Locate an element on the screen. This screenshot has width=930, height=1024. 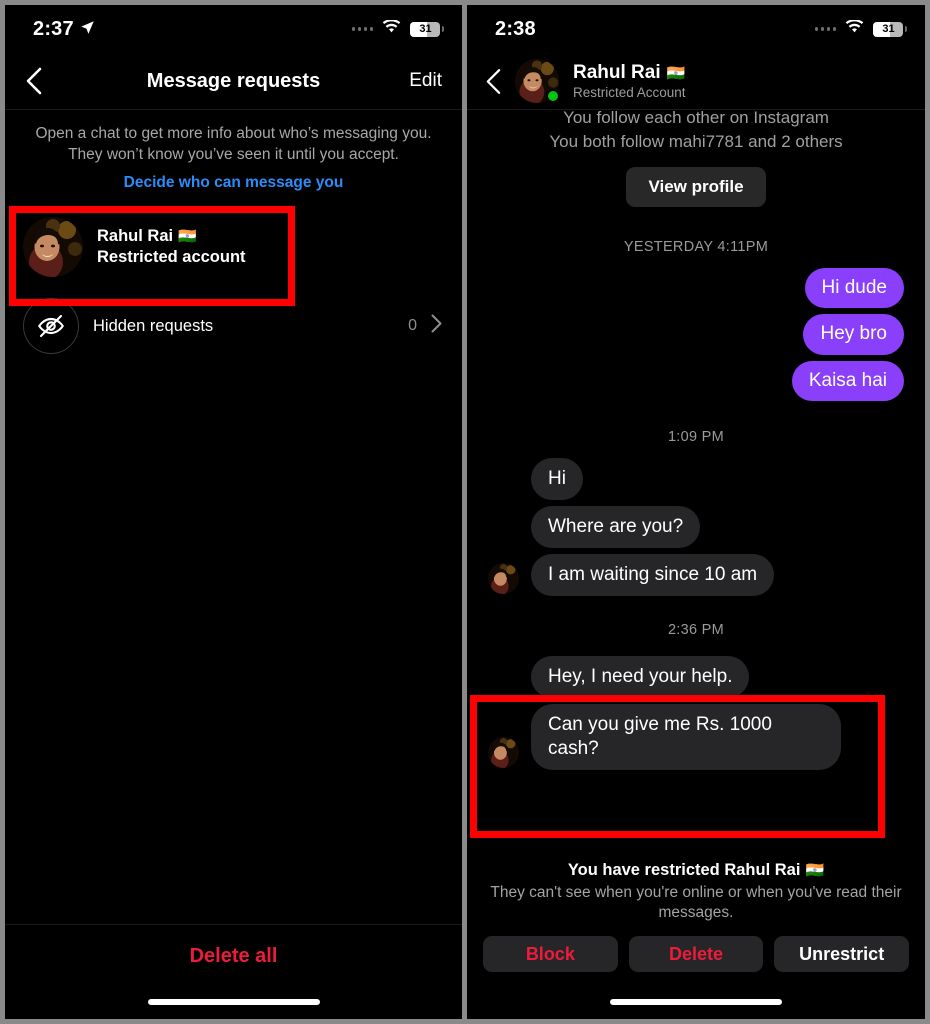
message-bubble-incoming: Hey, I need your help. is located at coordinates (640, 677).